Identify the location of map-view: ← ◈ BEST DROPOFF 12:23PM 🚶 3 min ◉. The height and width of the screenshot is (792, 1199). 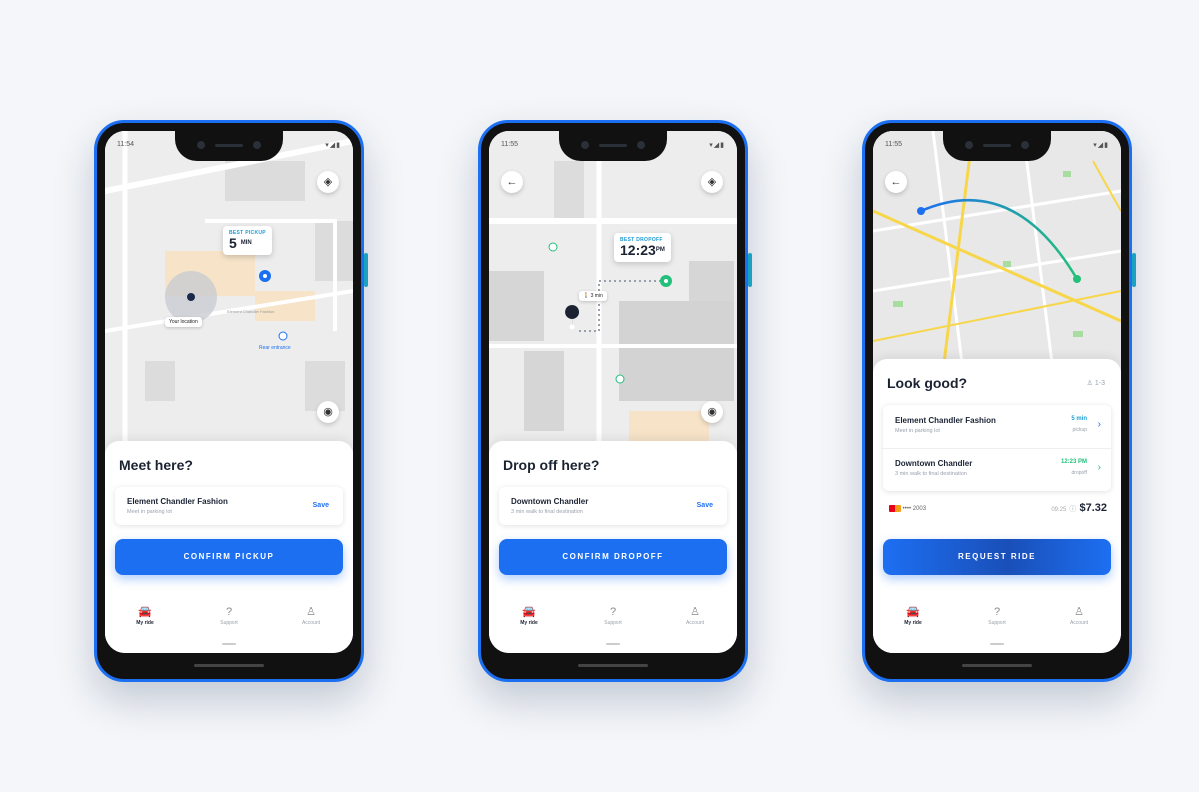
(613, 291).